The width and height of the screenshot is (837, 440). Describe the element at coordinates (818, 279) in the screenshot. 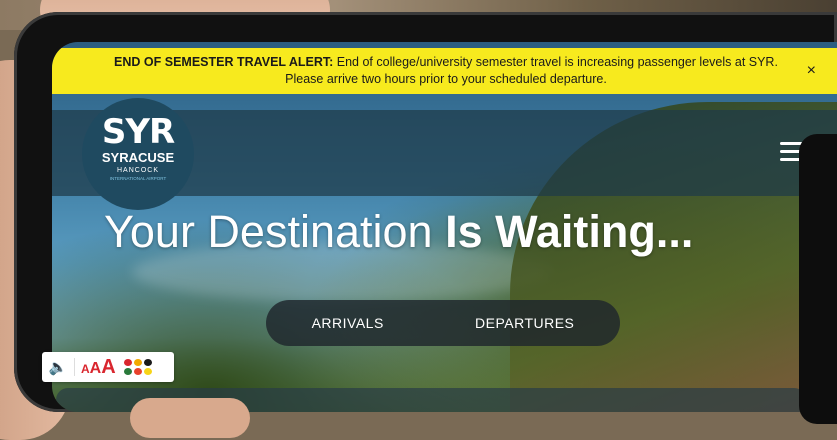

I see `phone-notch` at that location.